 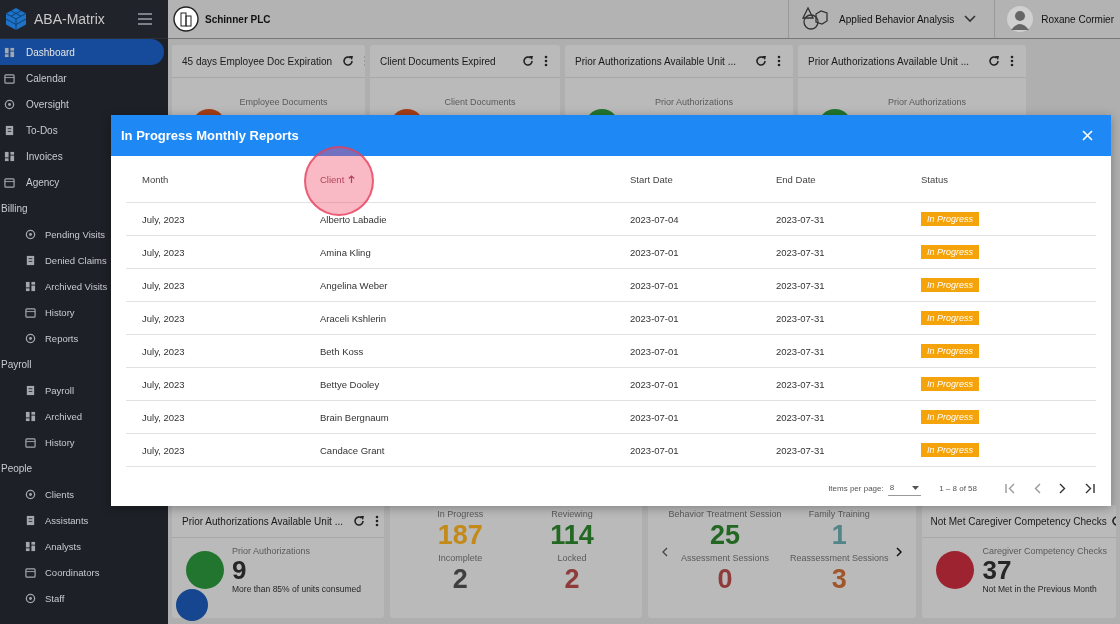 What do you see at coordinates (43, 416) in the screenshot?
I see `sidebar-item: Archived` at bounding box center [43, 416].